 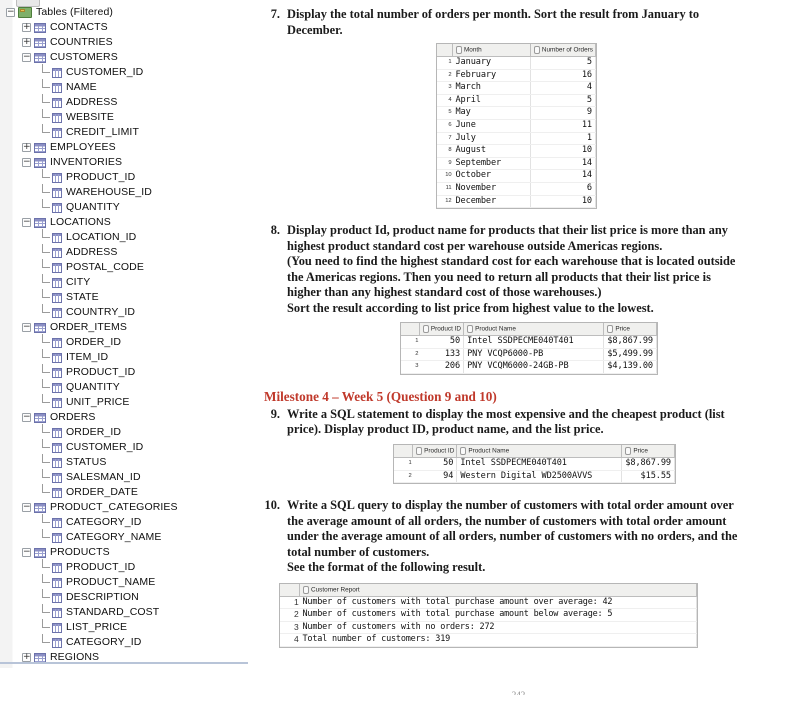 I want to click on tree-column-location_id: LOCATION_ID, so click(x=124, y=237).